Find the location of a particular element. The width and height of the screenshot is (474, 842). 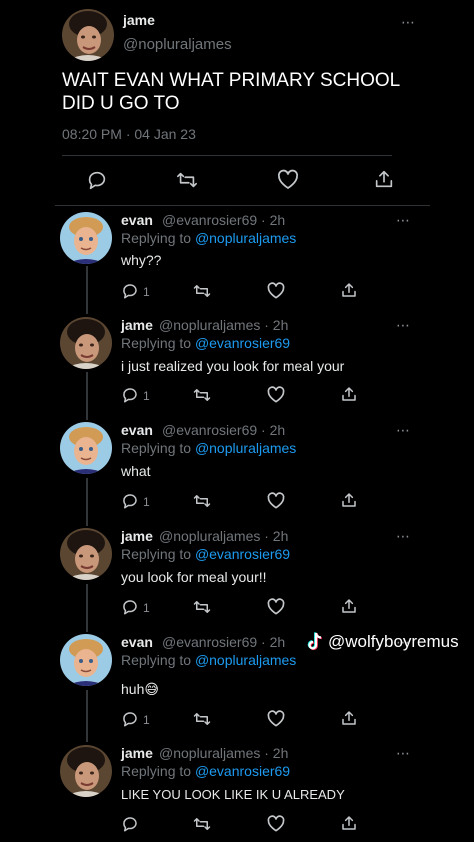

tiktok-icon is located at coordinates (315, 642).